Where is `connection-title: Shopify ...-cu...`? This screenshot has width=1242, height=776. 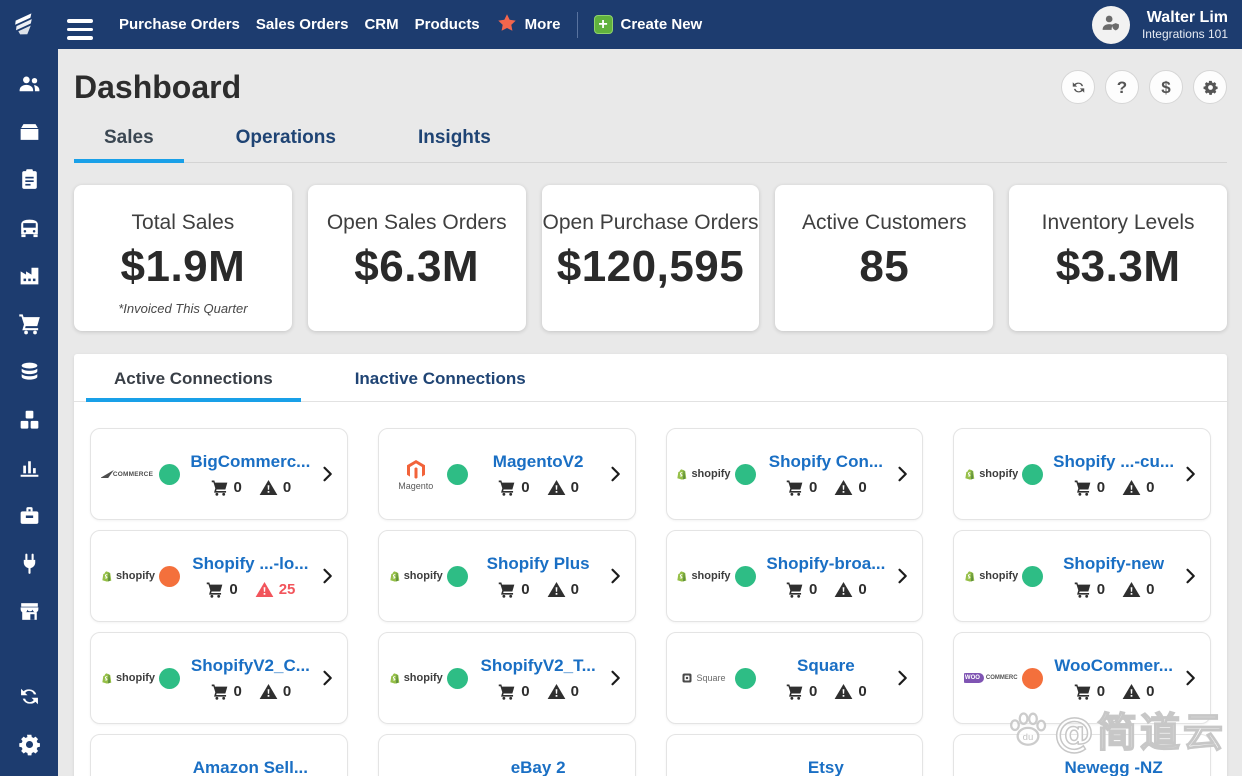
connection-title: Shopify ...-cu... is located at coordinates (1113, 462).